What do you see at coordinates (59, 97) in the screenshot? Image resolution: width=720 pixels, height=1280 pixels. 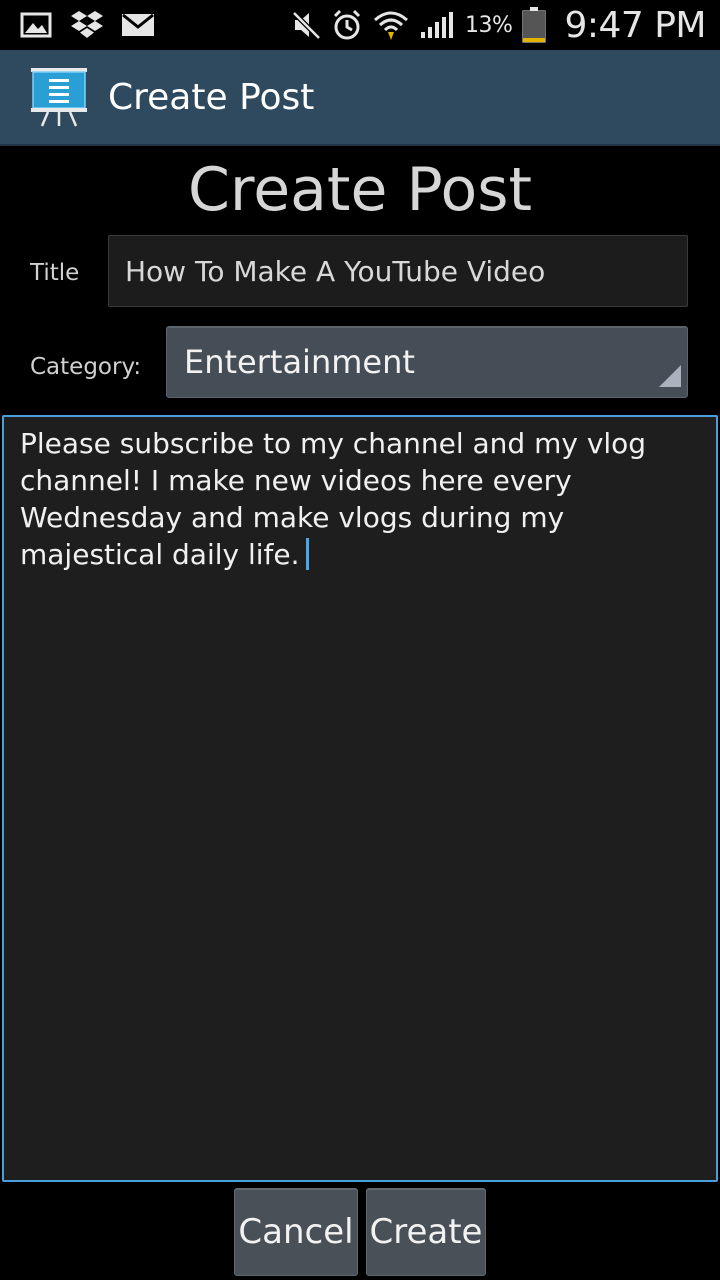 I see `presentation-board-icon` at bounding box center [59, 97].